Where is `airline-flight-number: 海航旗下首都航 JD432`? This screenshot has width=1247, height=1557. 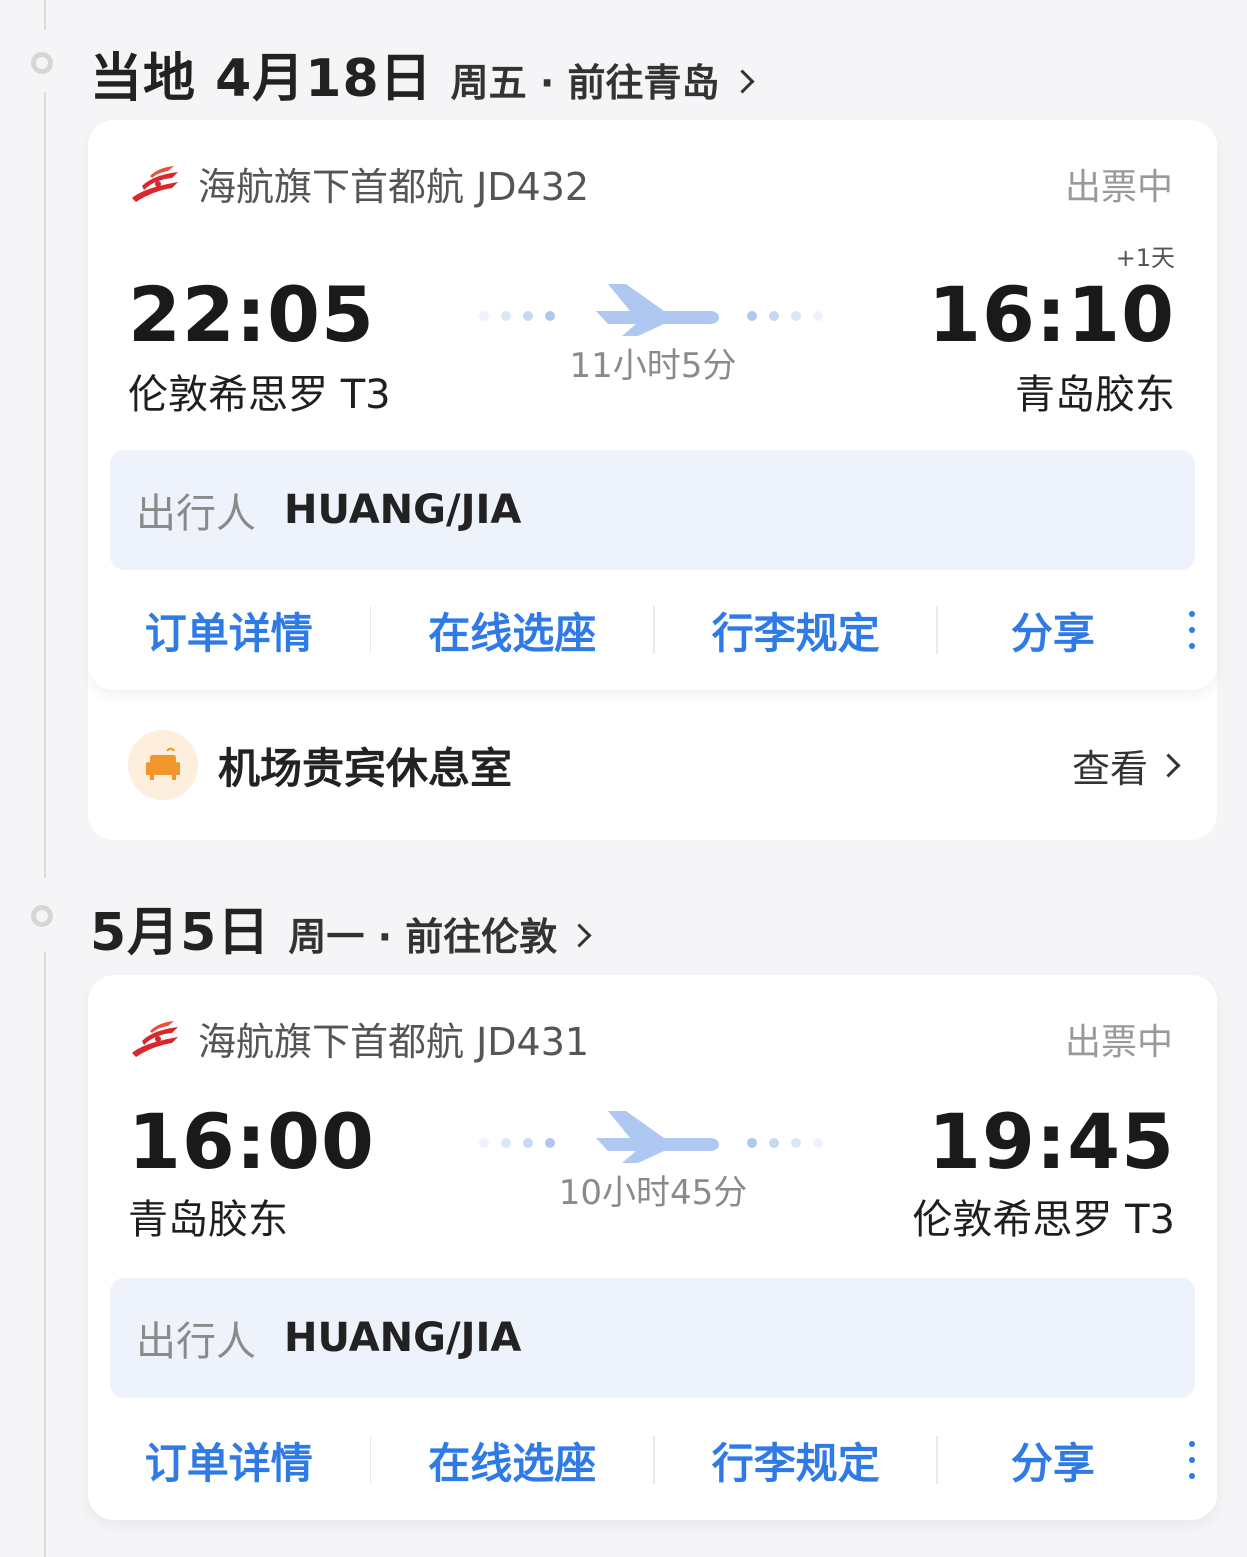 airline-flight-number: 海航旗下首都航 JD432 is located at coordinates (394, 187).